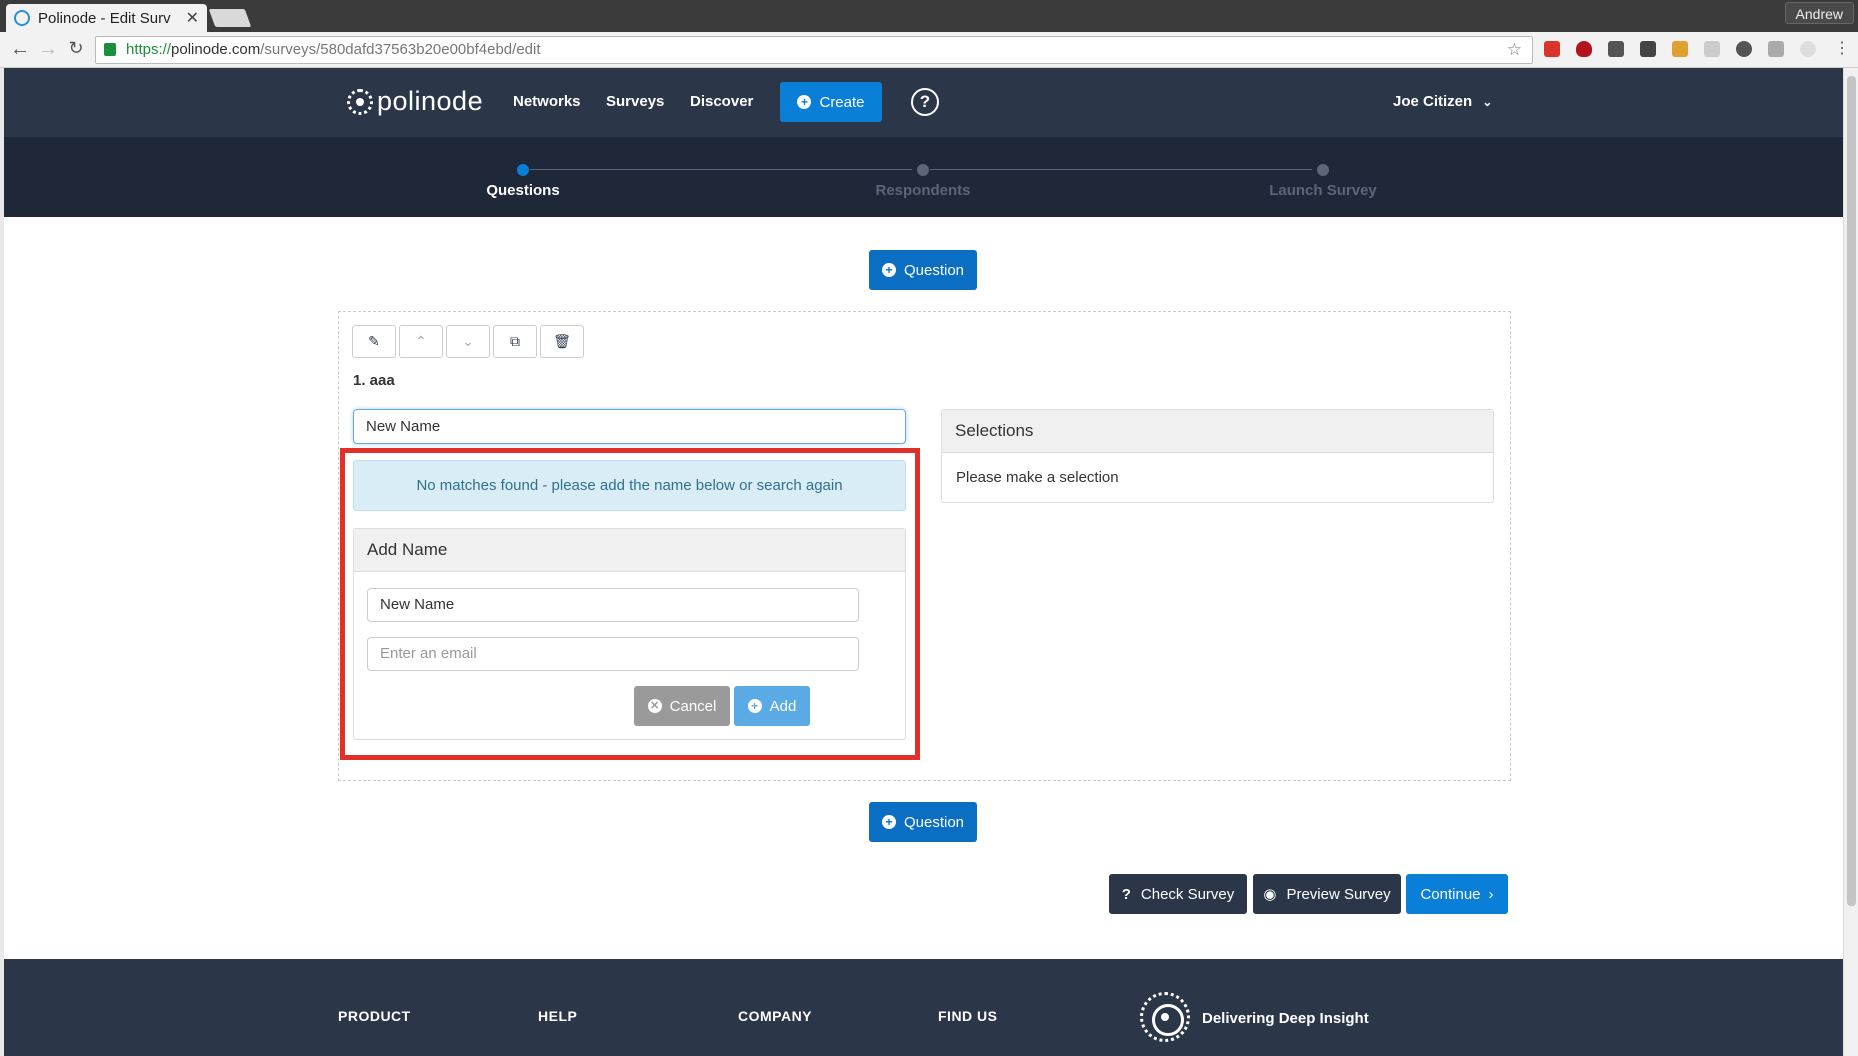 The width and height of the screenshot is (1858, 1056). I want to click on step-dot-questions, so click(523, 170).